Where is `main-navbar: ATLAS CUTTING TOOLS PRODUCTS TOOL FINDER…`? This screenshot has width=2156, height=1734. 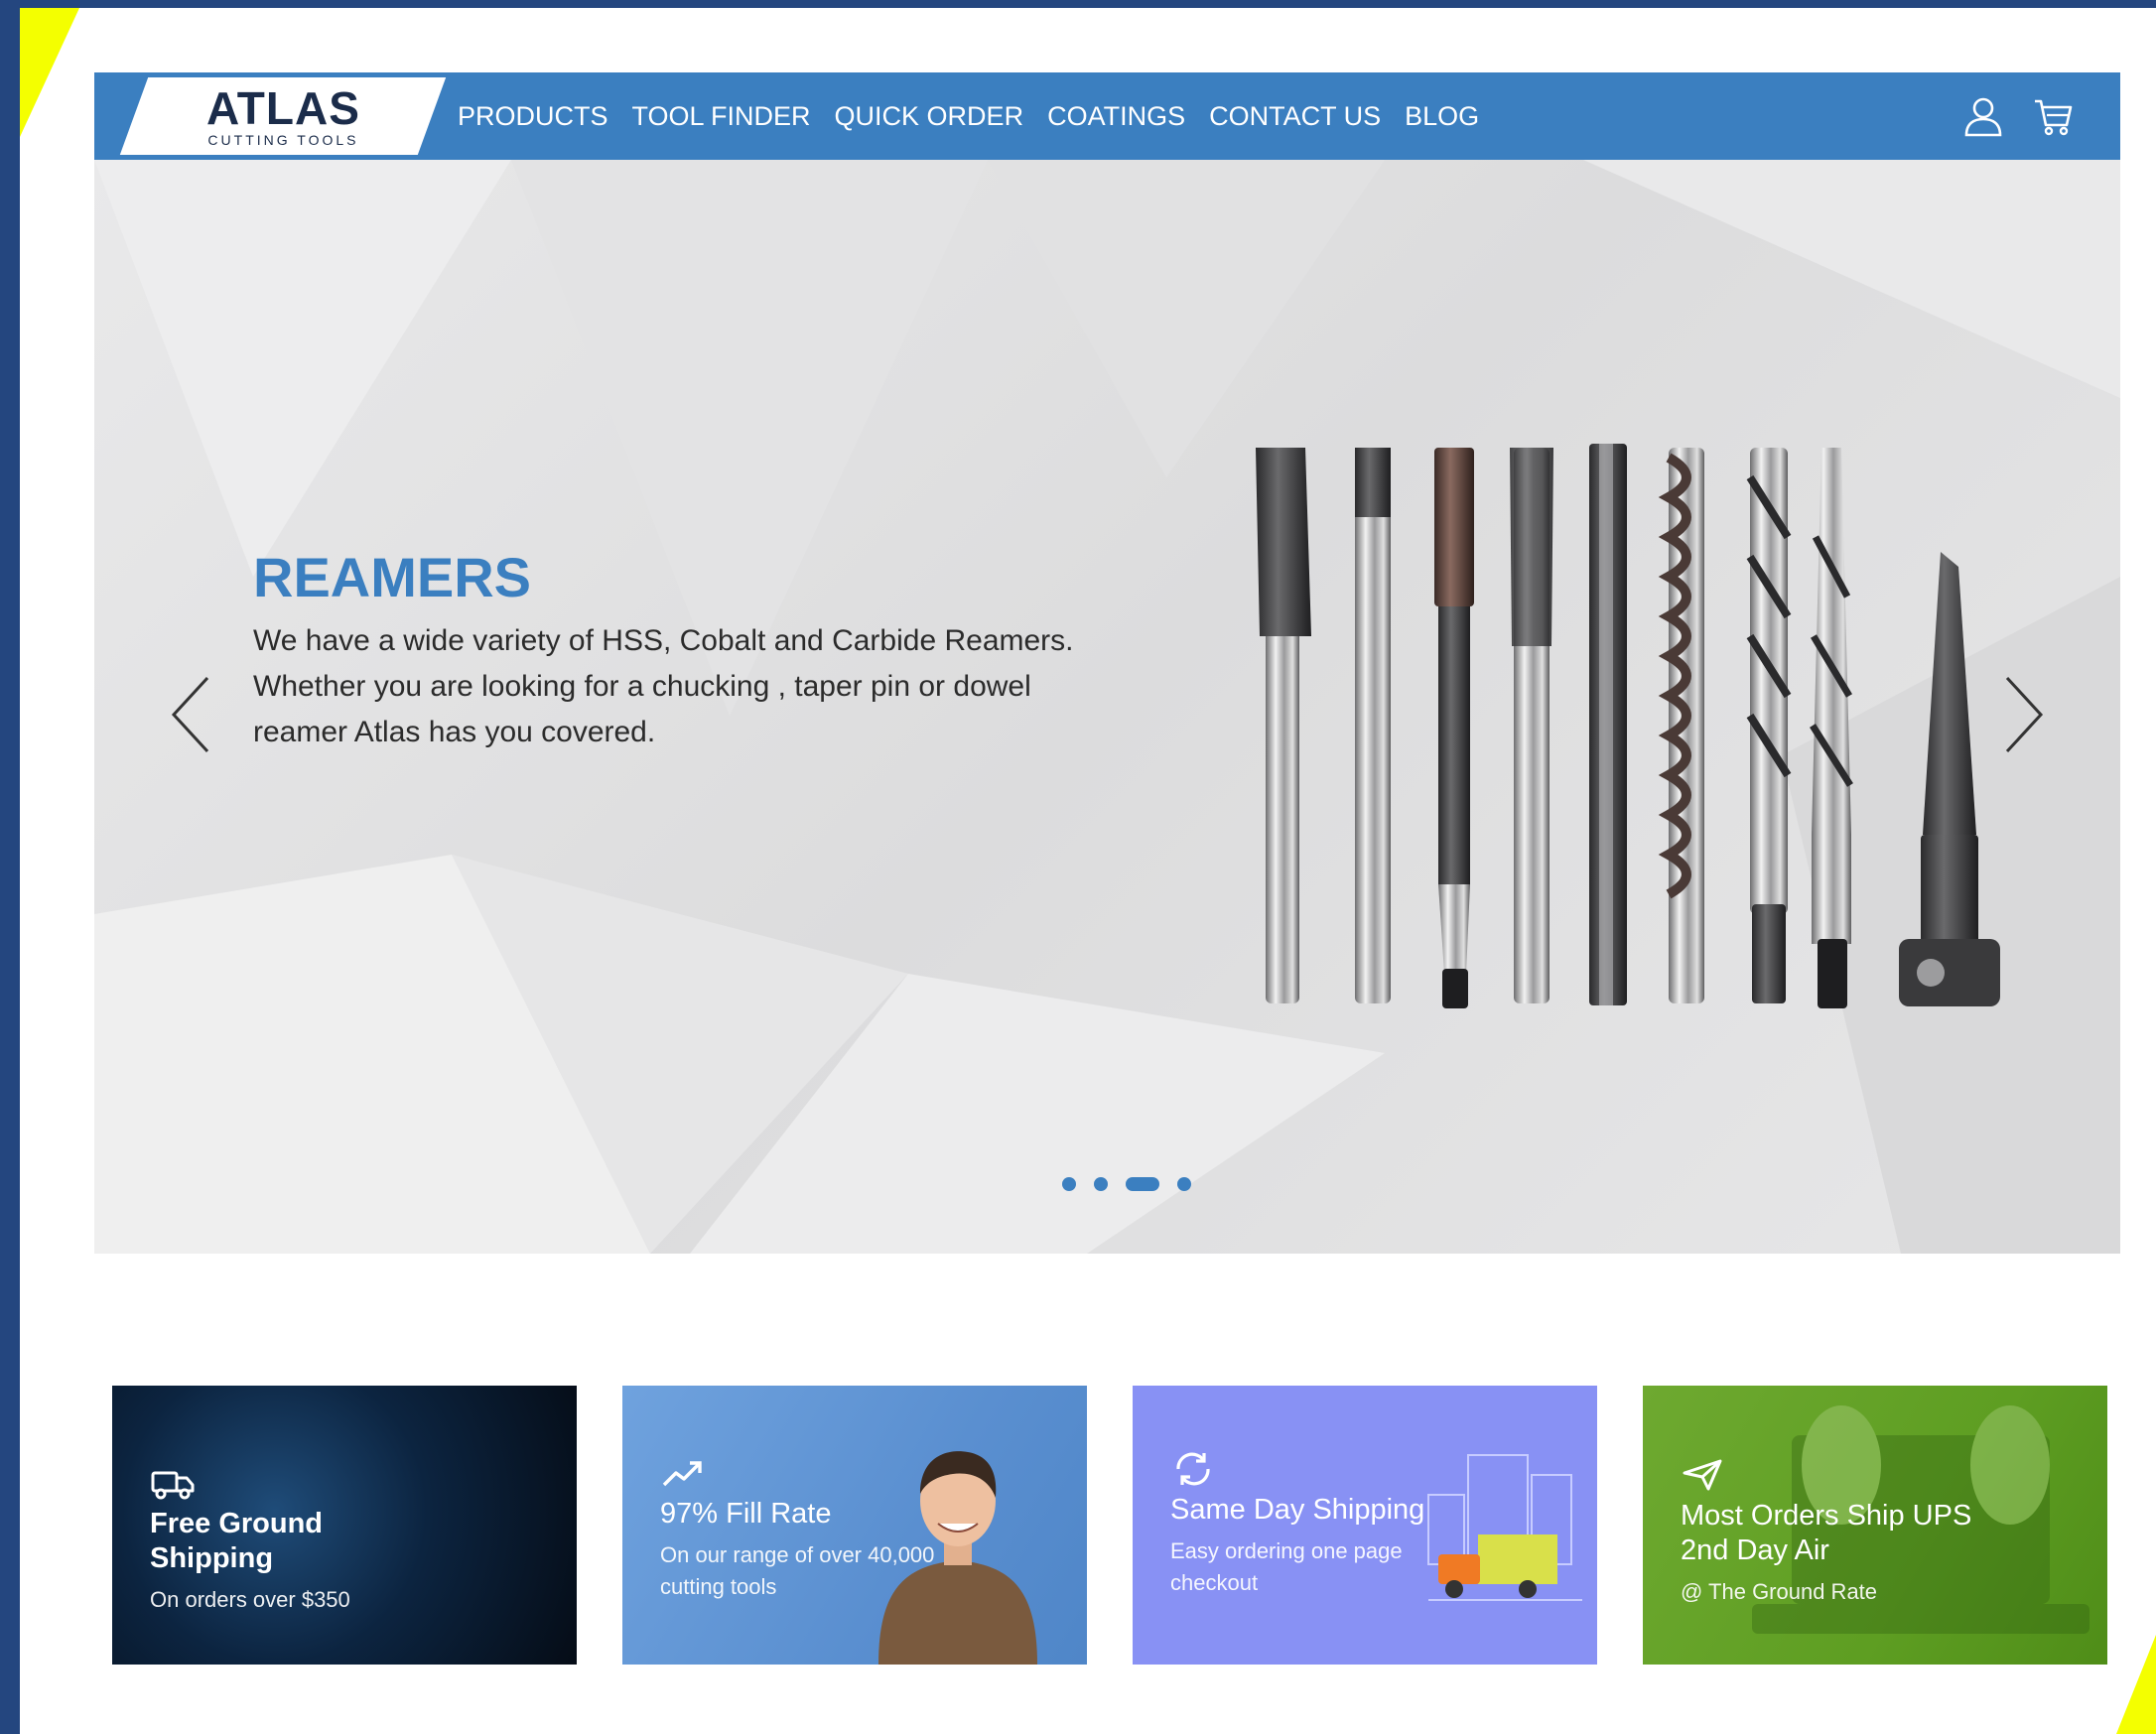
main-navbar: ATLAS CUTTING TOOLS PRODUCTS TOOL FINDER… is located at coordinates (1107, 116).